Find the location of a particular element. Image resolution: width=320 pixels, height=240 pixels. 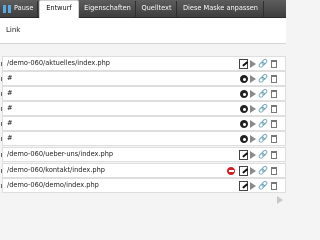

tab-eigenschaften: Eigenschaften is located at coordinates (108, 9).